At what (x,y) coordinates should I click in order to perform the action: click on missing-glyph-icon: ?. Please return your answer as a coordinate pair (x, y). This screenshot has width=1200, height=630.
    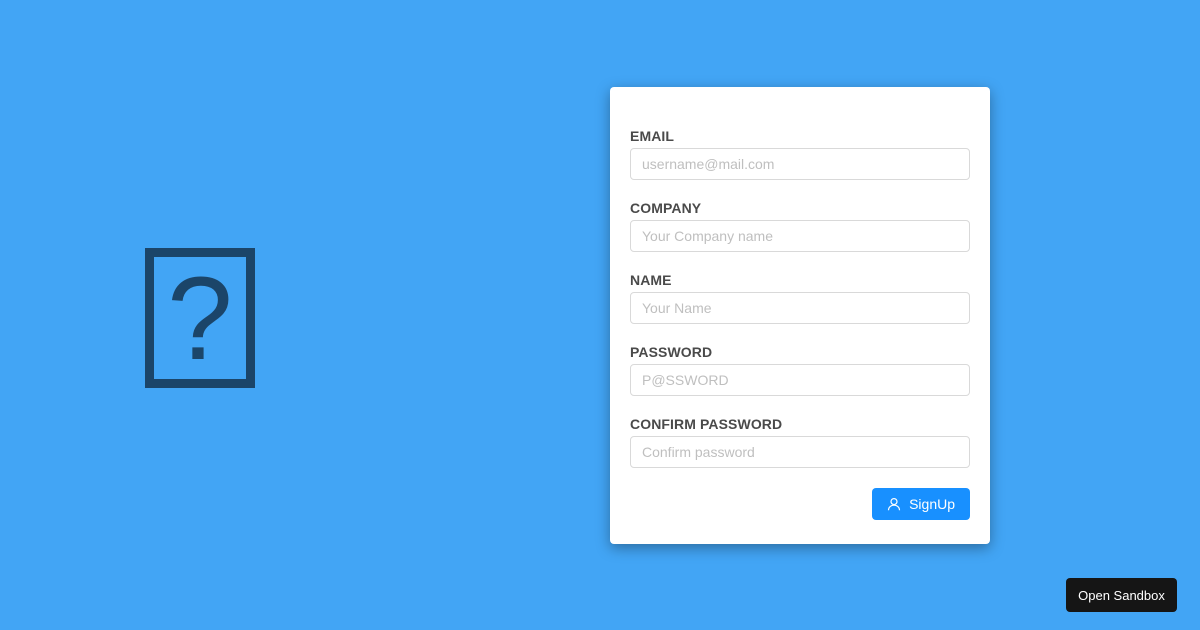
    Looking at the image, I should click on (200, 318).